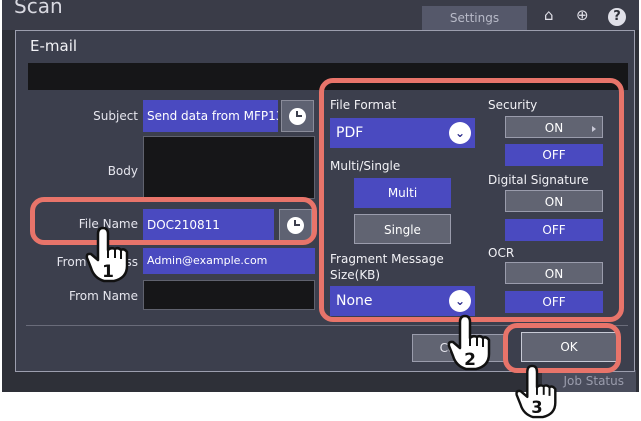 Image resolution: width=641 pixels, height=421 pixels. Describe the element at coordinates (122, 171) in the screenshot. I see `body-label: Body` at that location.